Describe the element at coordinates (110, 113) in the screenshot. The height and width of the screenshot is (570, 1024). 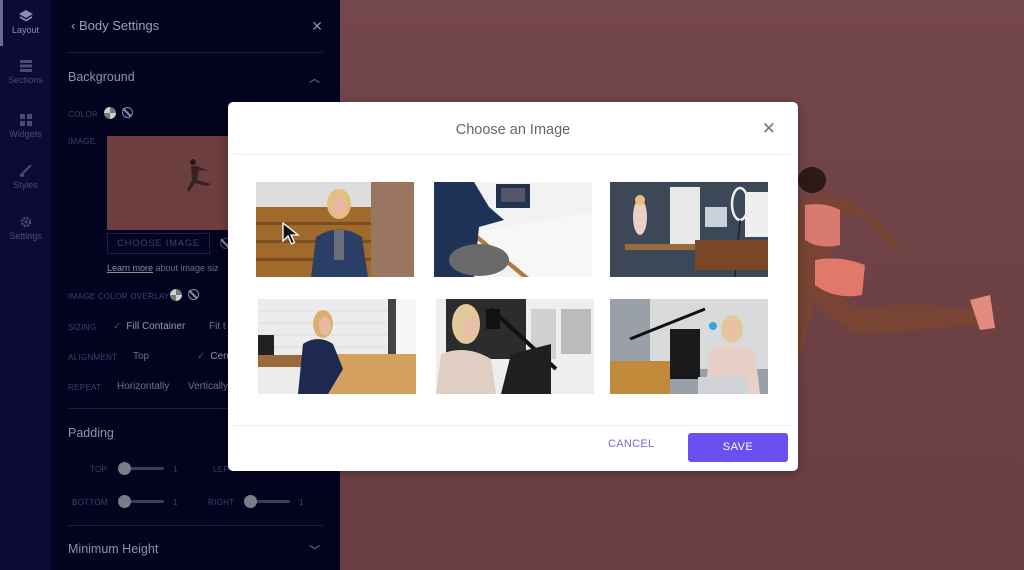
I see `color-picker-icon` at that location.